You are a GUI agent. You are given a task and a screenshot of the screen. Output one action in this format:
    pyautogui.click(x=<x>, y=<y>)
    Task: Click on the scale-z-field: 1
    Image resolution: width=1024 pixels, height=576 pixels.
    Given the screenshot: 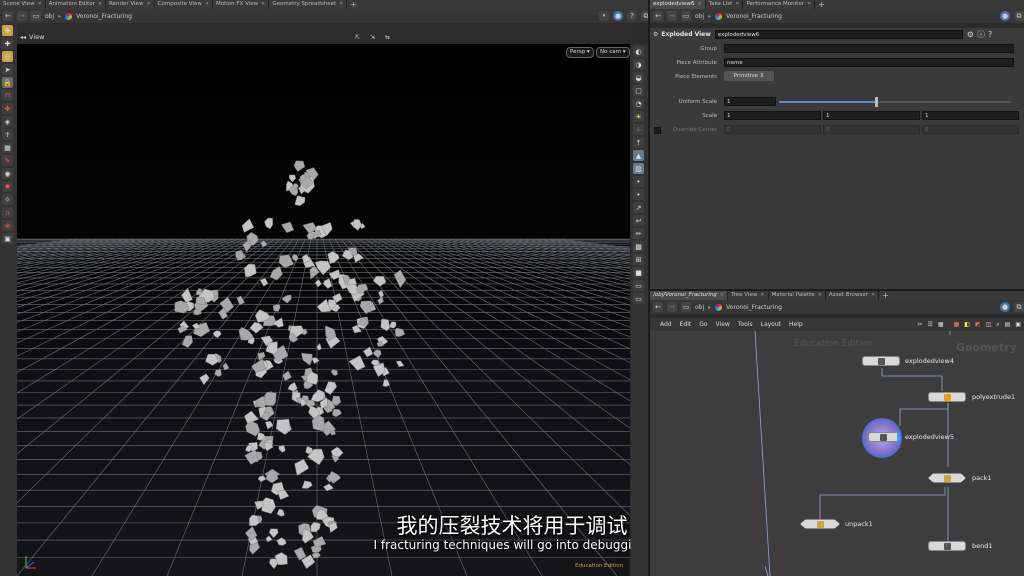 What is the action you would take?
    pyautogui.click(x=970, y=115)
    